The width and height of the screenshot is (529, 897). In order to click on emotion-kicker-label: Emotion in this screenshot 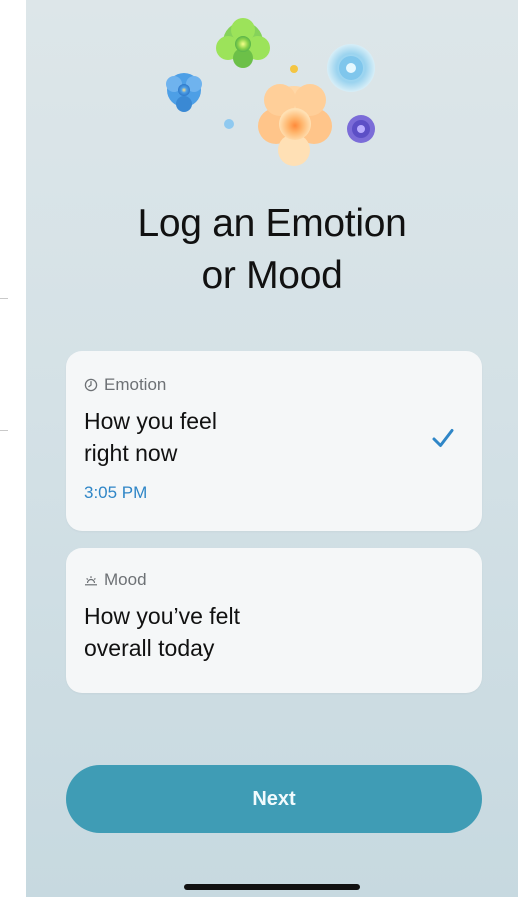, I will do `click(135, 384)`.